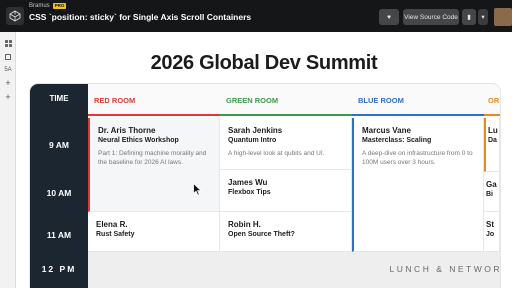 The width and height of the screenshot is (512, 288). I want to click on author-name: Bramus, so click(39, 6).